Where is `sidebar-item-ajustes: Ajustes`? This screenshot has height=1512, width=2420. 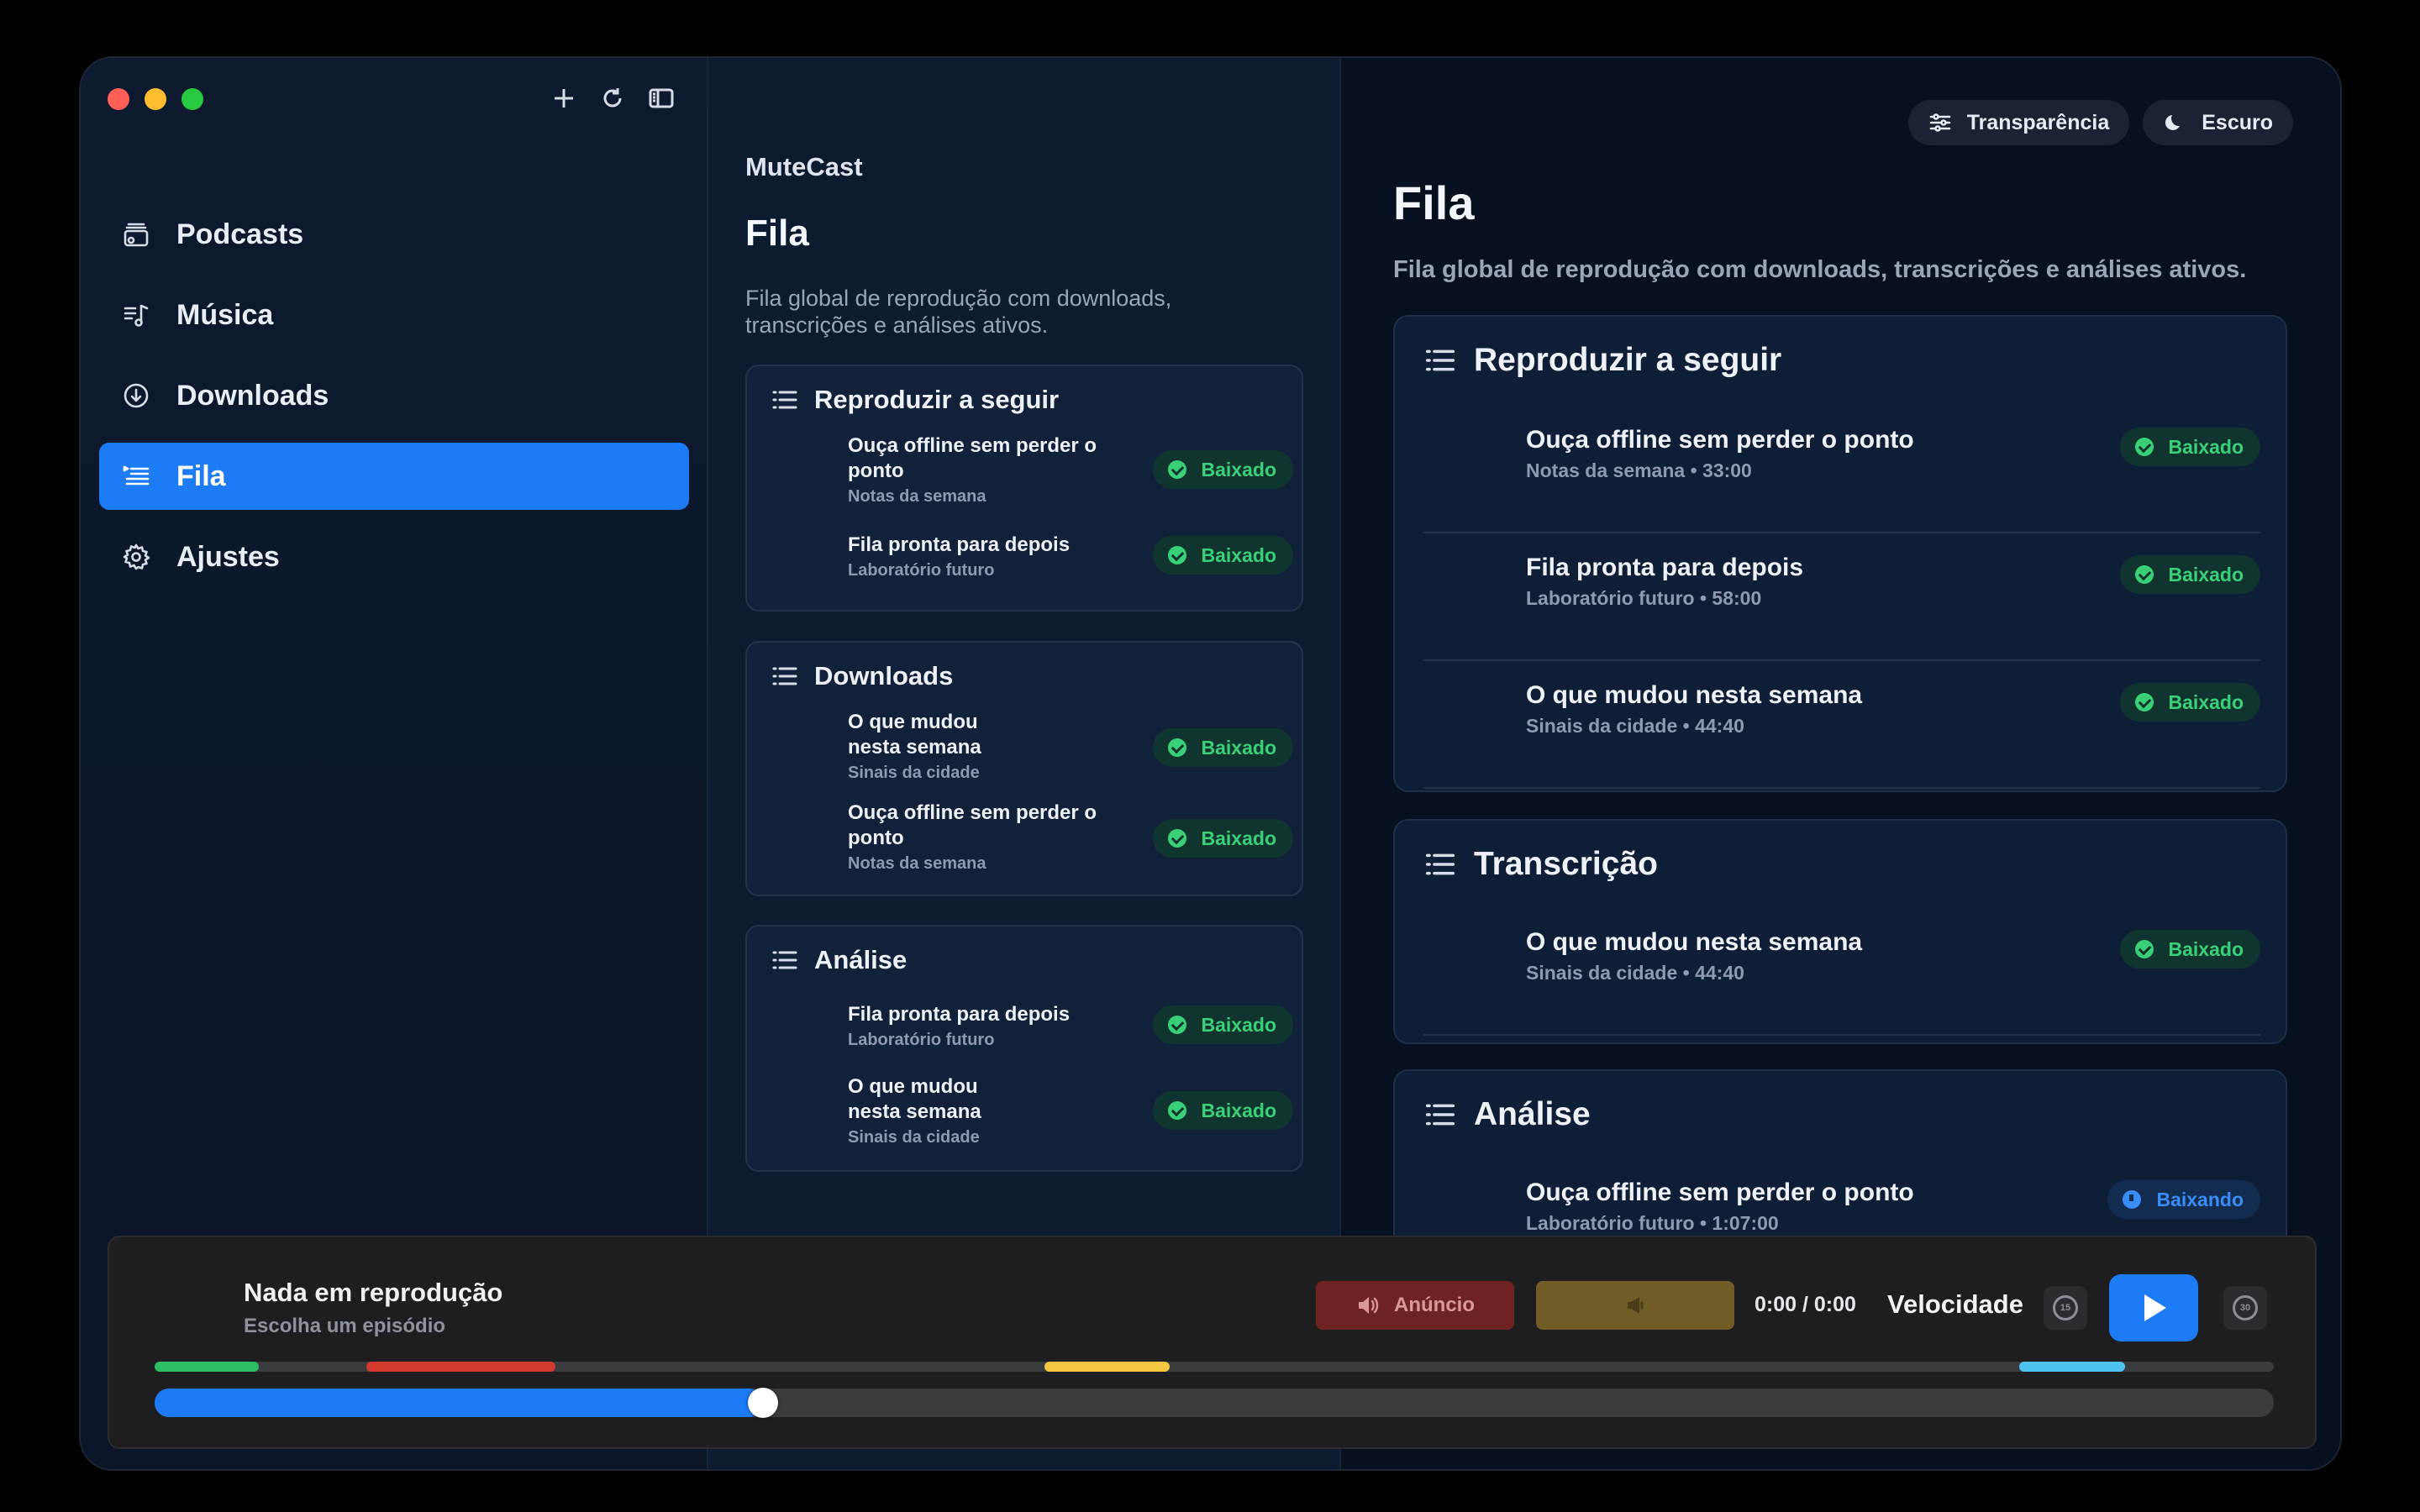 sidebar-item-ajustes: Ajustes is located at coordinates (394, 557).